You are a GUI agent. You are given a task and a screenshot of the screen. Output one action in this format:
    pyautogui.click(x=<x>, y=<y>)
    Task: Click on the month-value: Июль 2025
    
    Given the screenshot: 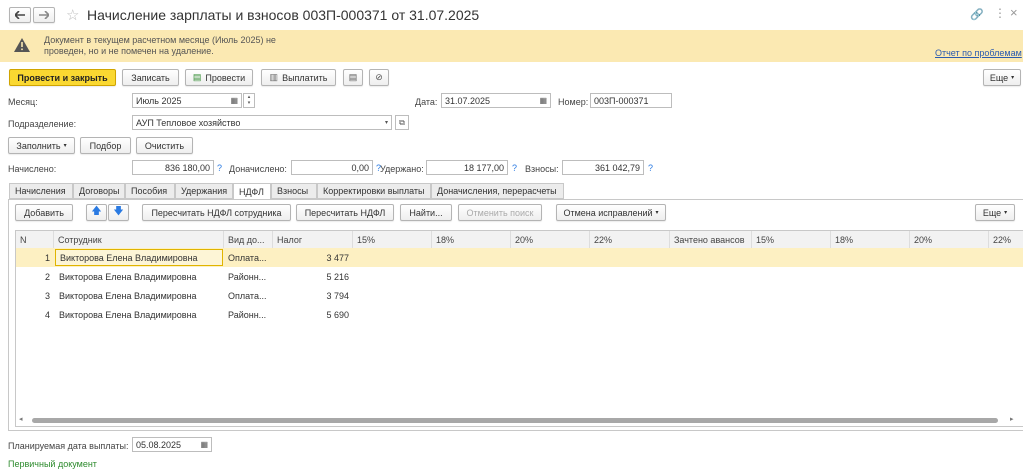 What is the action you would take?
    pyautogui.click(x=159, y=100)
    